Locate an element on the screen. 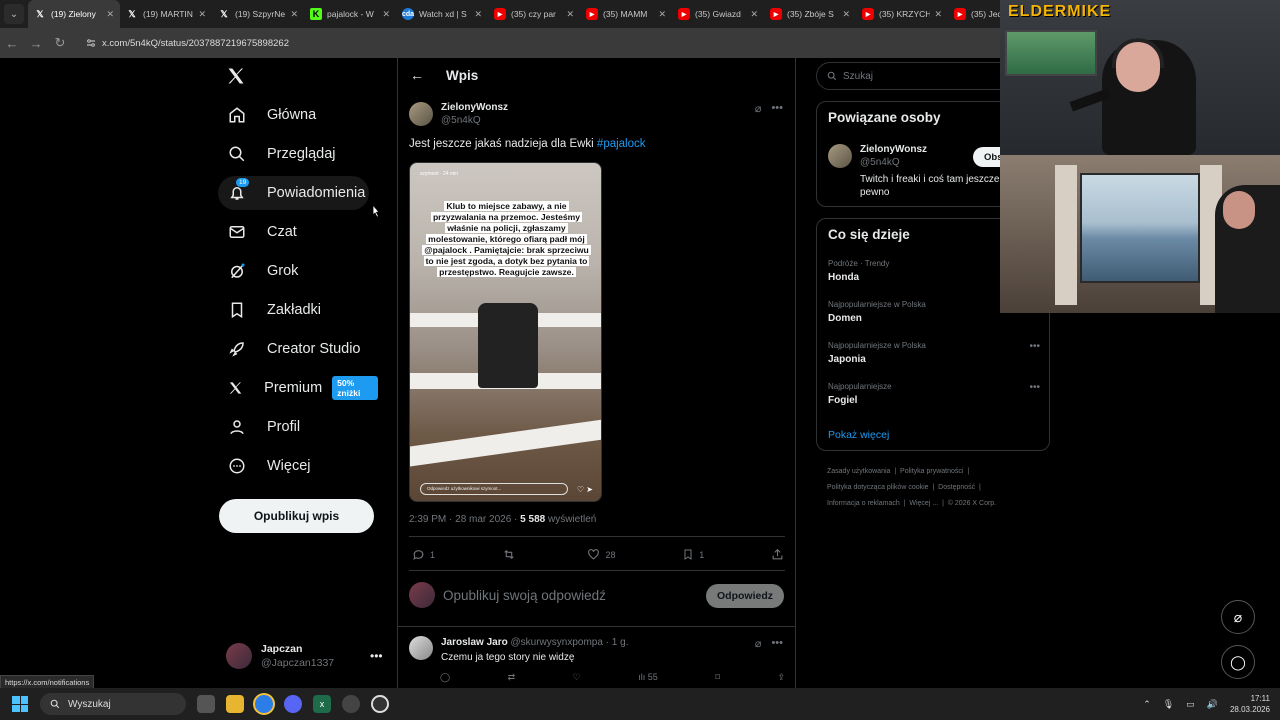  reply-author-name: Jaroslaw Jaro is located at coordinates (474, 642).